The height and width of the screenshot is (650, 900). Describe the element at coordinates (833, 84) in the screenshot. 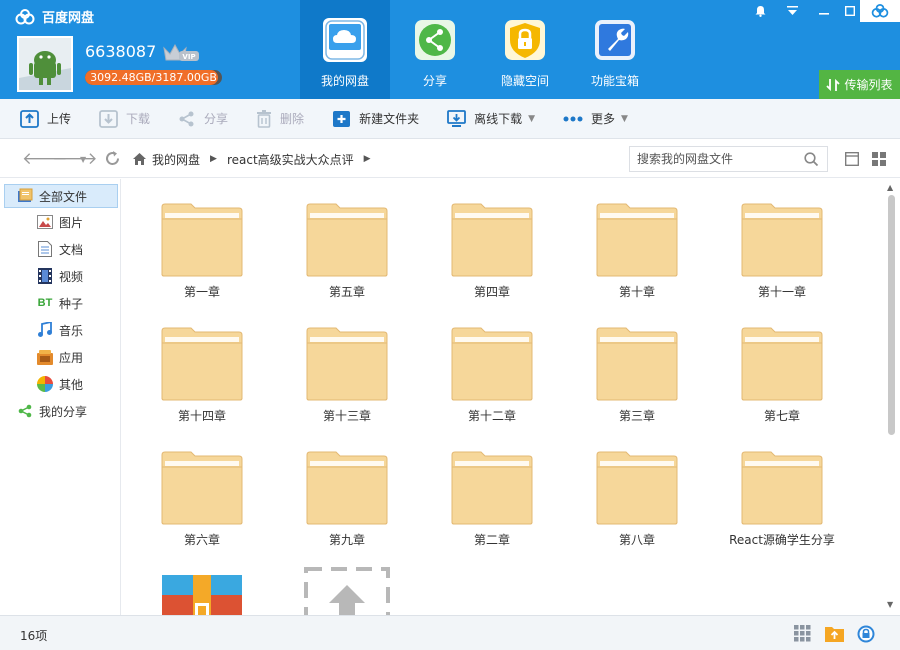

I see `transfer-icon` at that location.